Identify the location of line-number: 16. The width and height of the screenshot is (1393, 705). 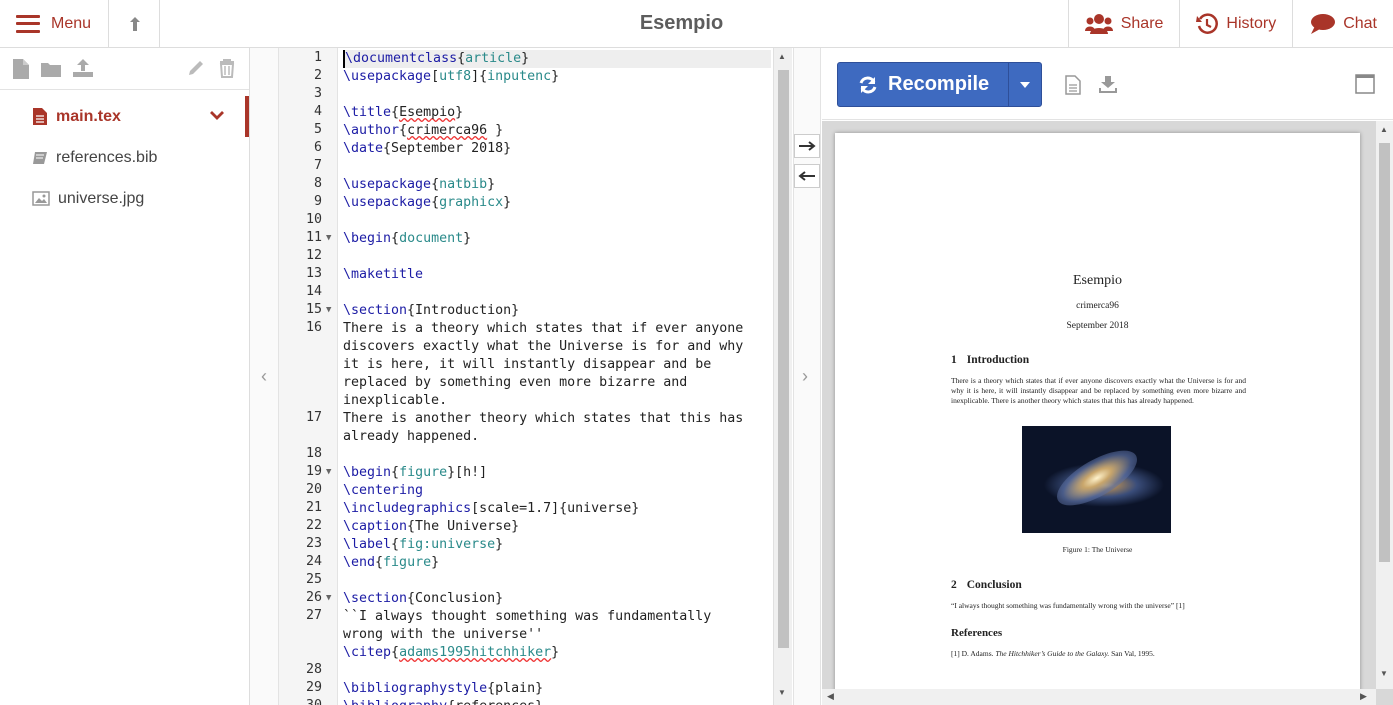
(313, 327).